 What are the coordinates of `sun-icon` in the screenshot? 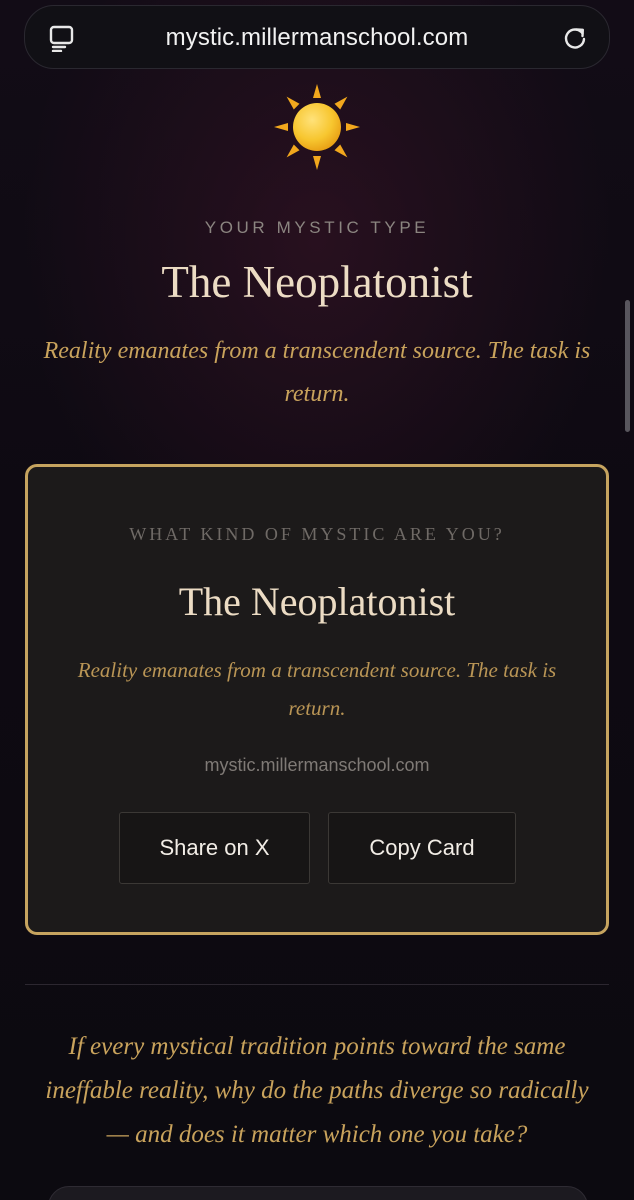 It's located at (317, 127).